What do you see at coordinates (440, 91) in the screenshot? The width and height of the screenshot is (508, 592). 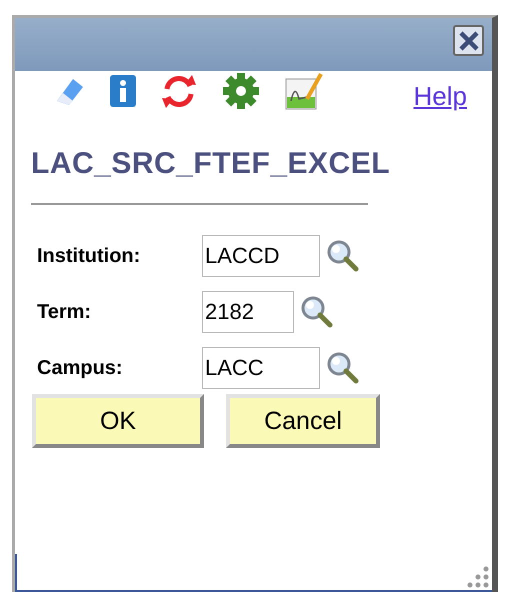 I see `help-link: Help` at bounding box center [440, 91].